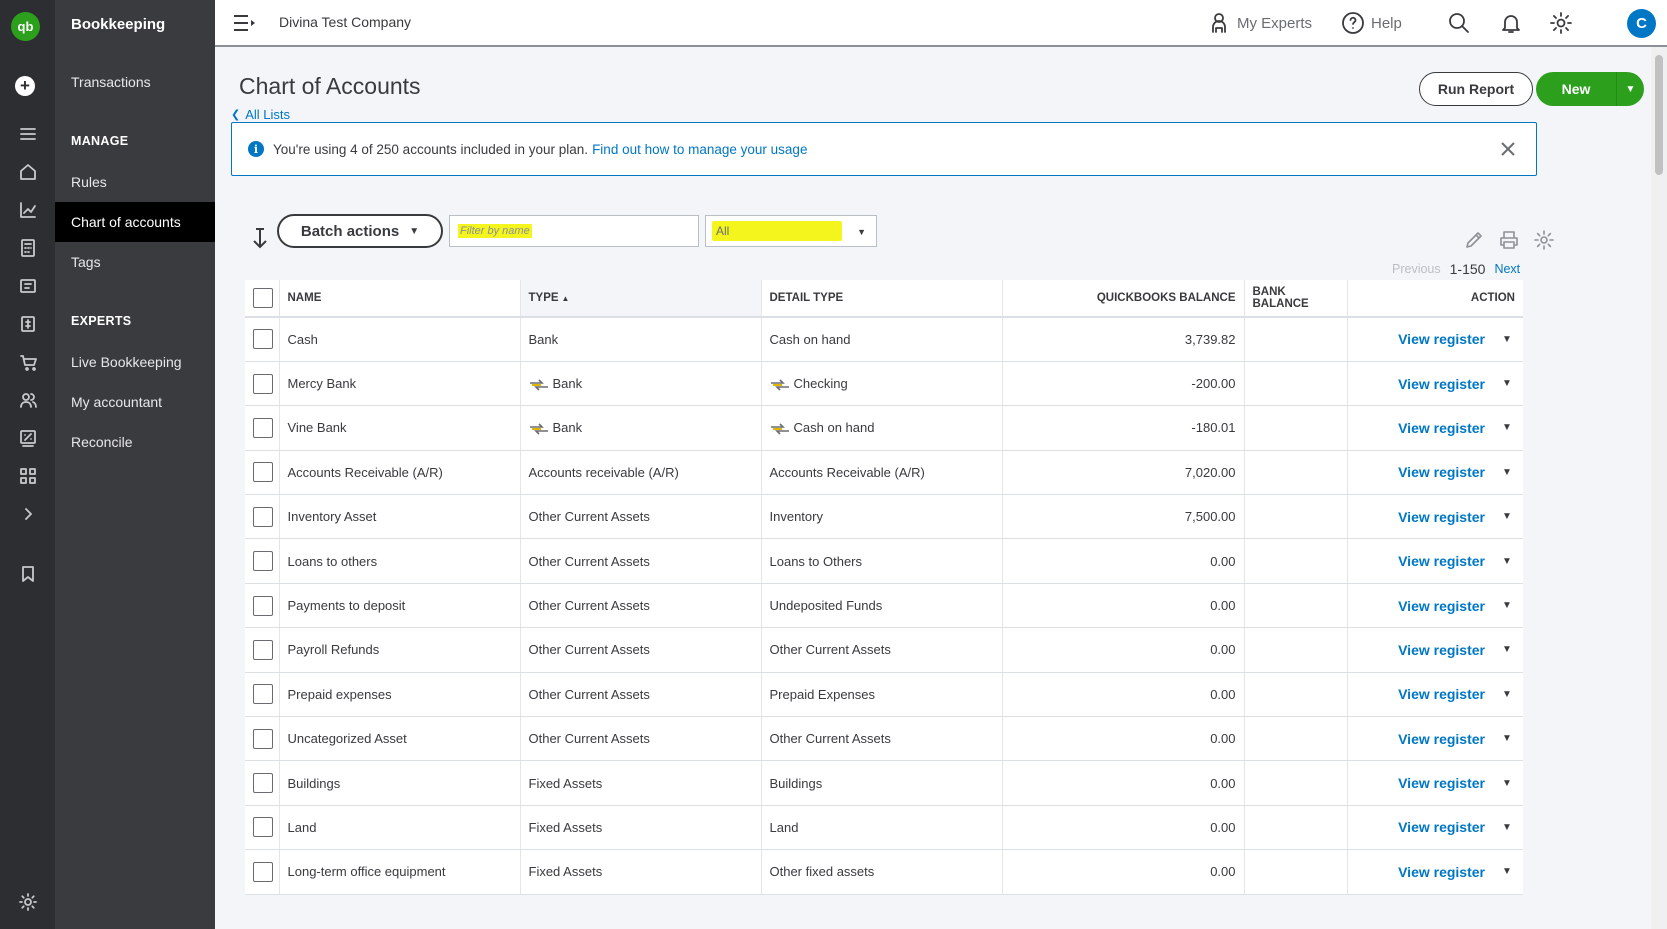 This screenshot has height=929, width=1667. Describe the element at coordinates (27, 248) in the screenshot. I see `accounting-calculator-icon` at that location.